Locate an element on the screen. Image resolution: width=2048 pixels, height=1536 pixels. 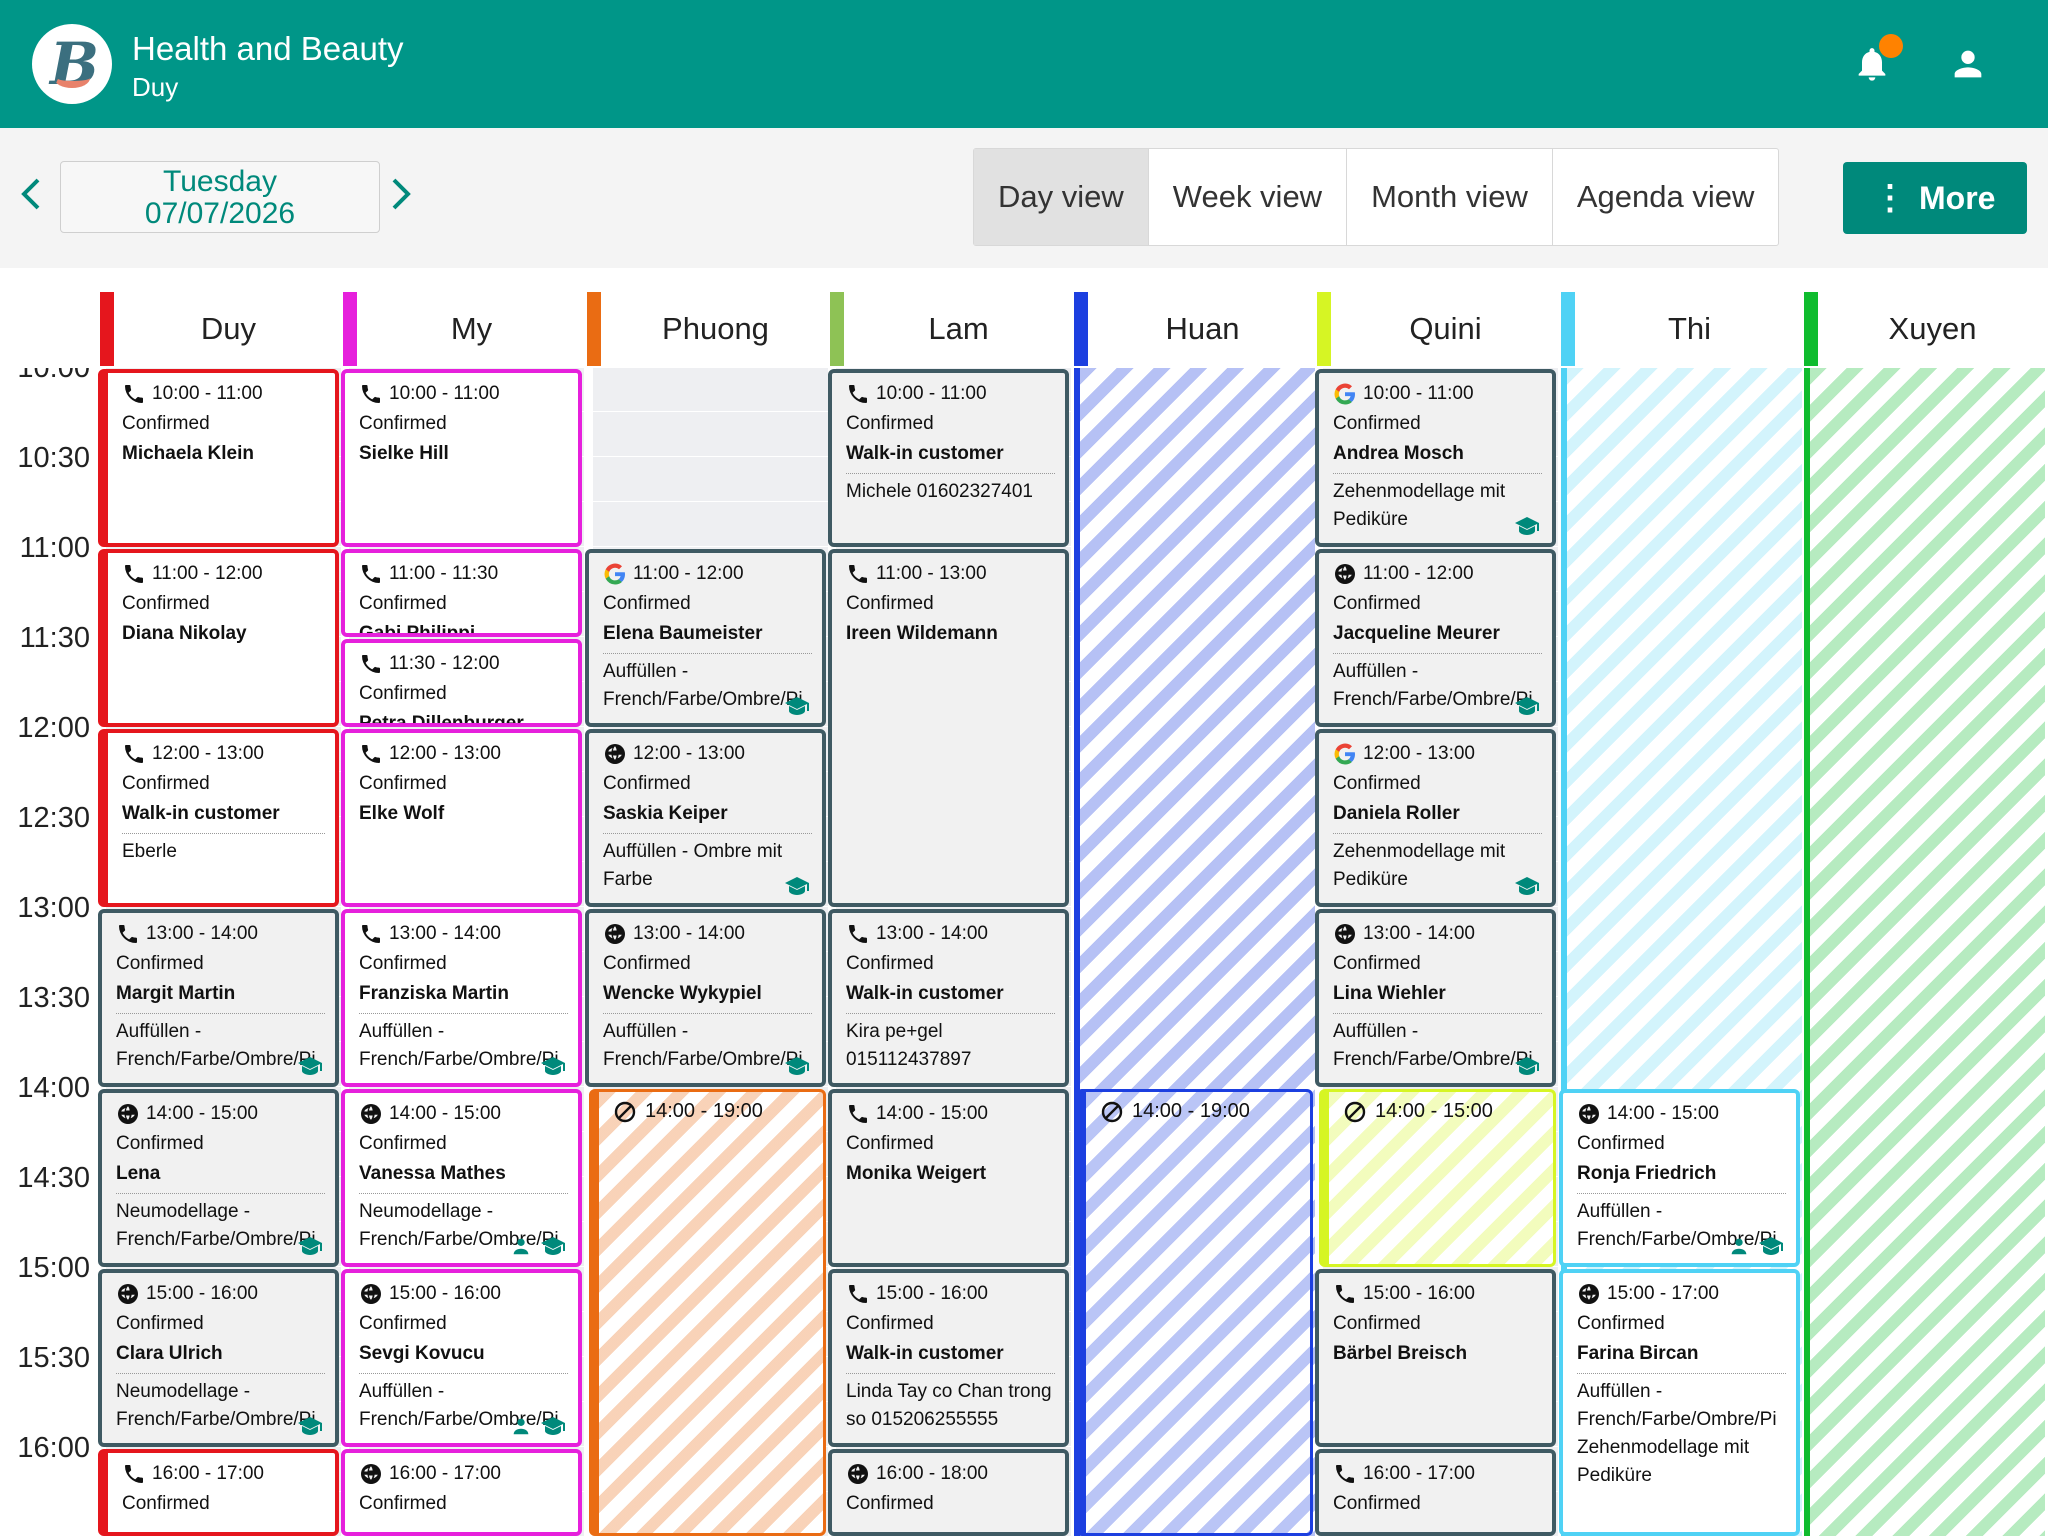
week-view-button: Week view is located at coordinates (1248, 197).